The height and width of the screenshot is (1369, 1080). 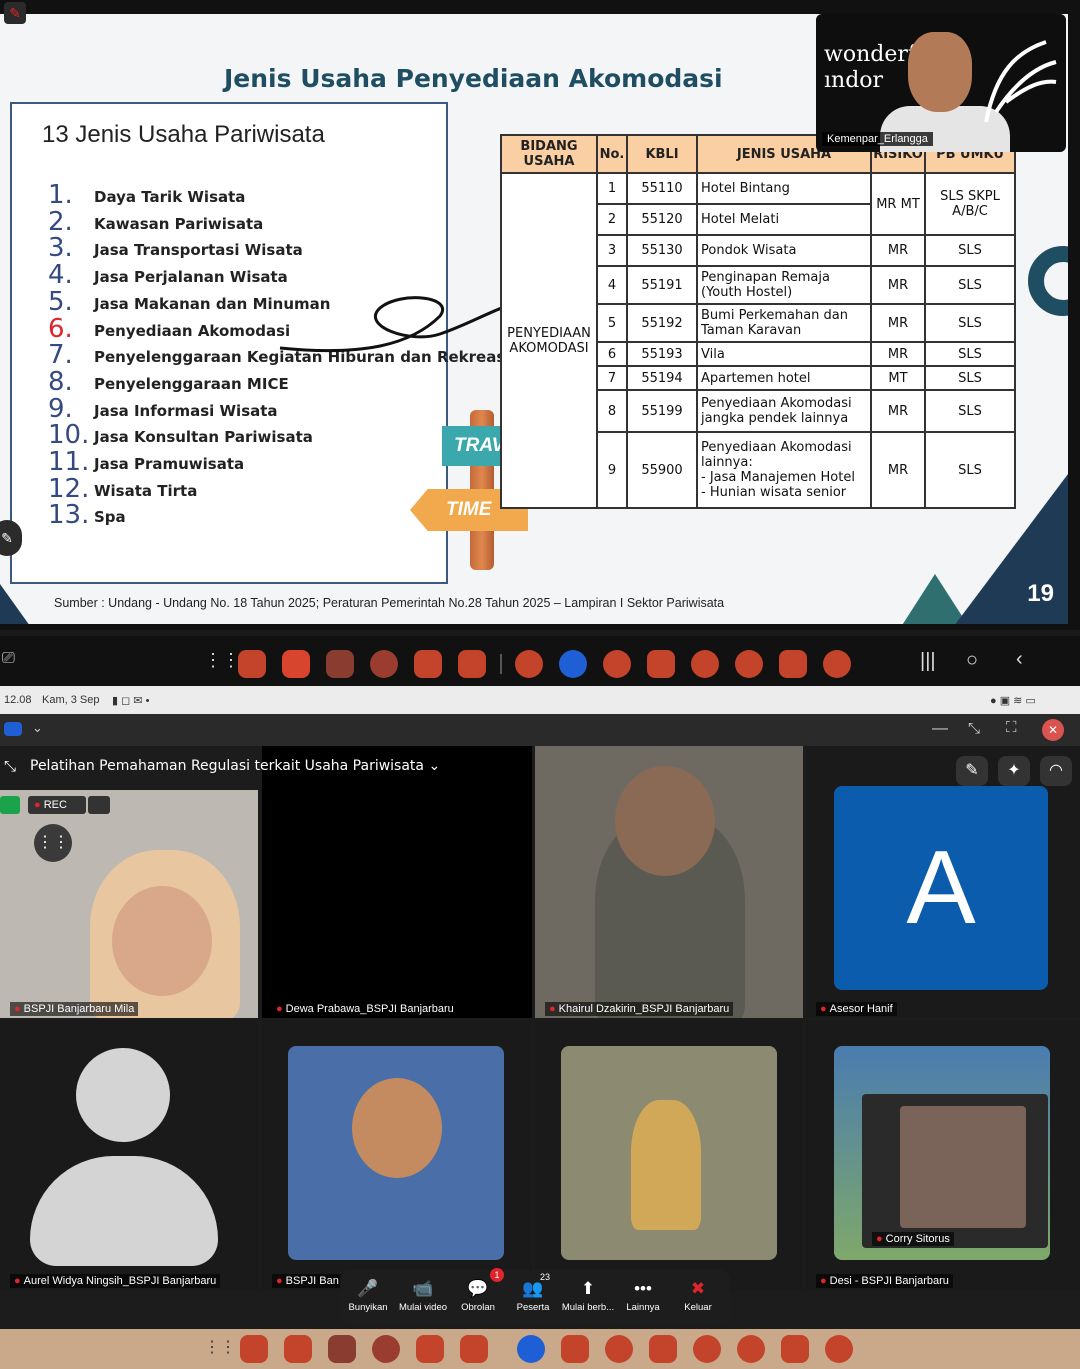 What do you see at coordinates (57, 805) in the screenshot?
I see `rec-indicator: ● REC` at bounding box center [57, 805].